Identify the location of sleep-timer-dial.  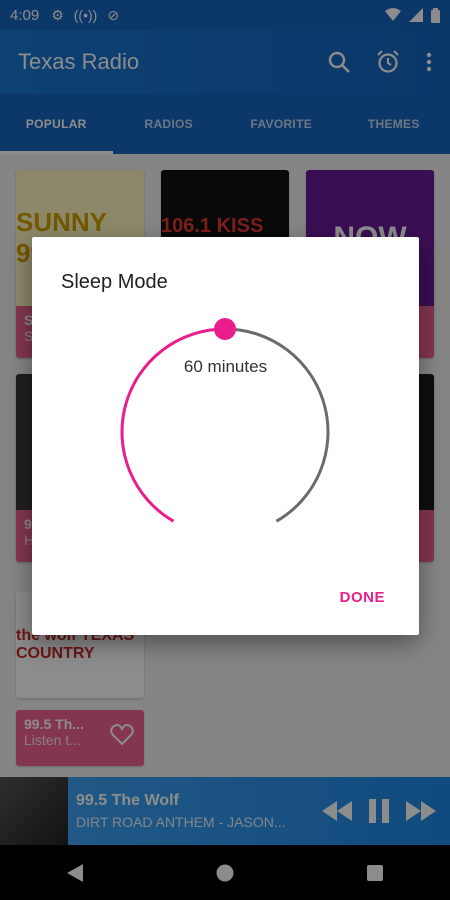
(225, 432).